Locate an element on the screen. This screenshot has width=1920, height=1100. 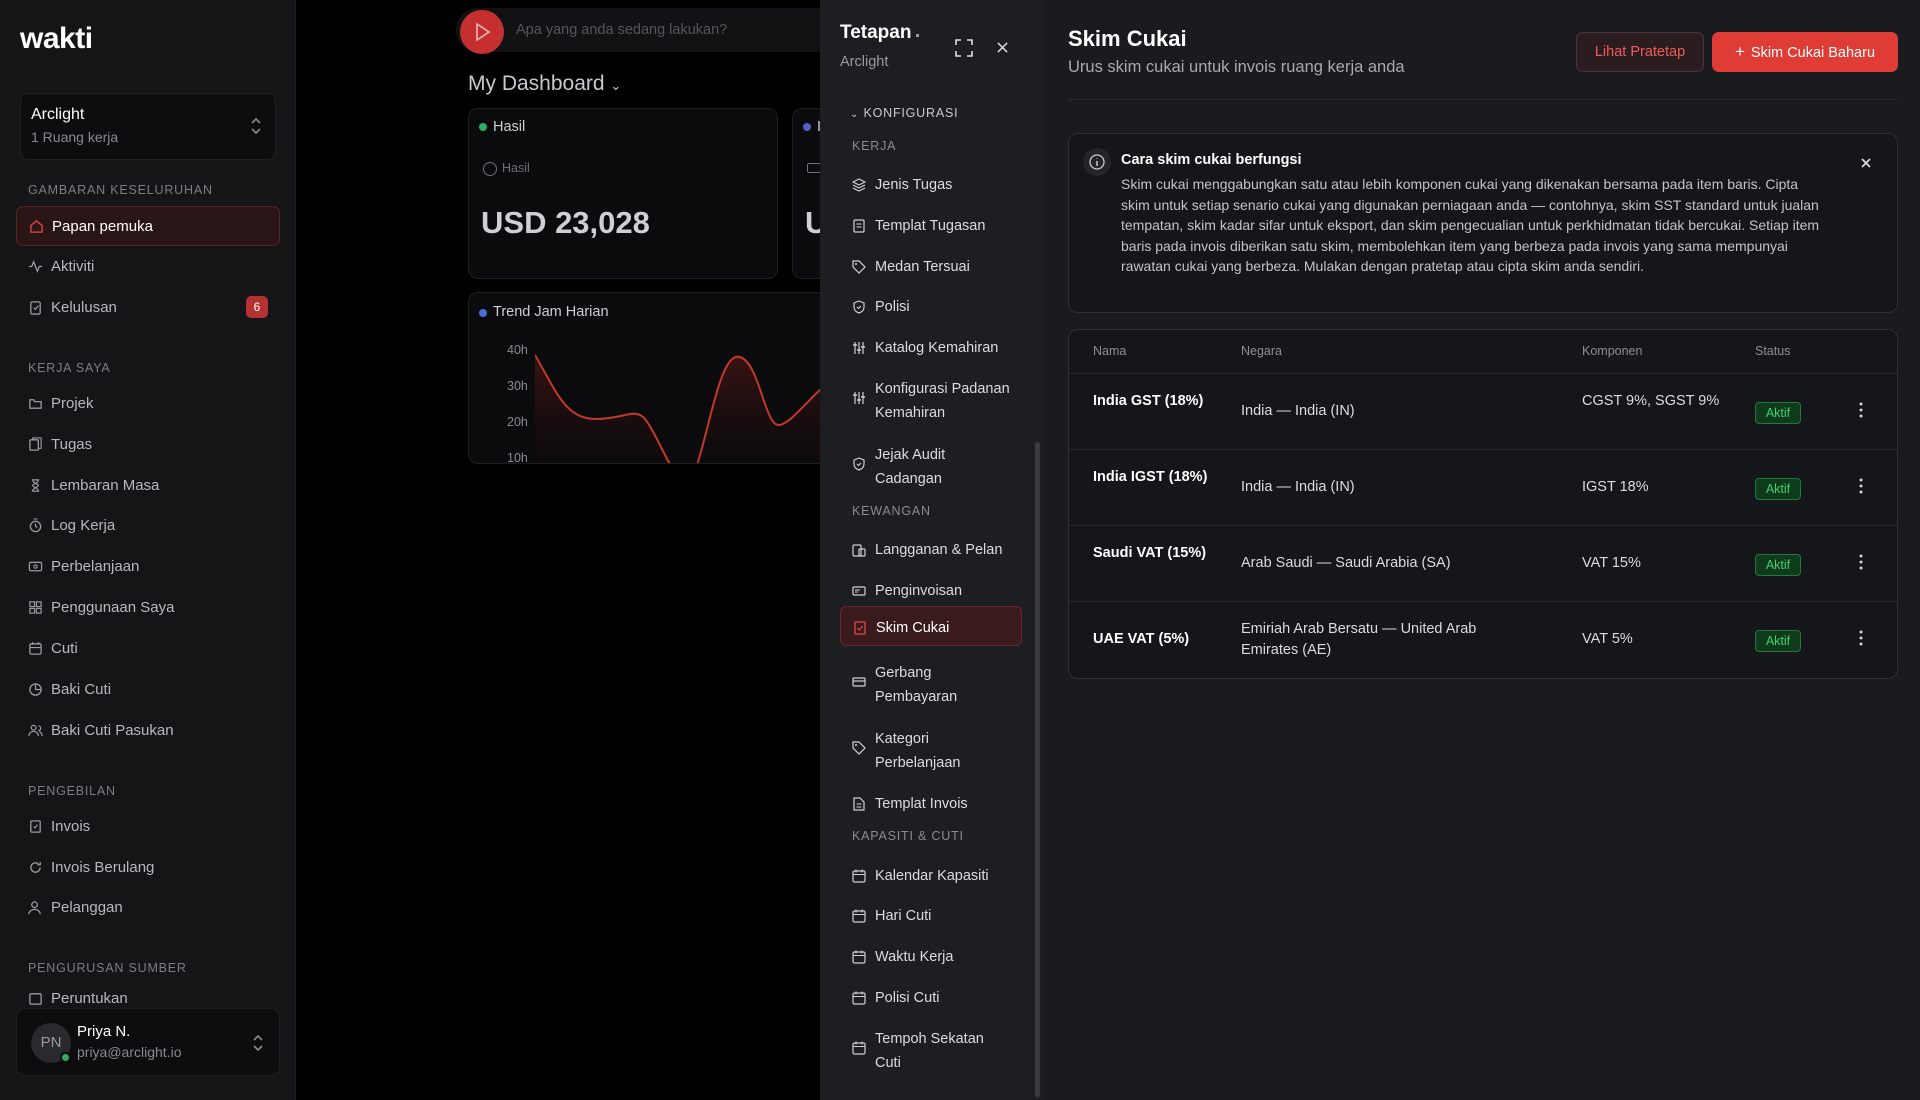
timer-bar: Apa yang anda sedang lakukan? is located at coordinates (646, 31).